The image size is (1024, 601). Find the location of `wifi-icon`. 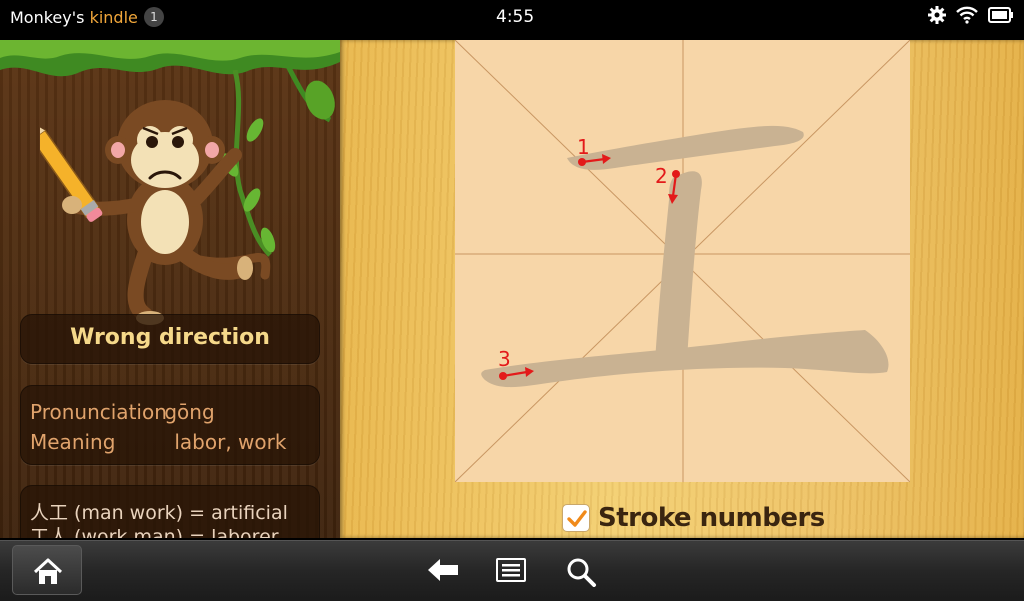

wifi-icon is located at coordinates (967, 17).